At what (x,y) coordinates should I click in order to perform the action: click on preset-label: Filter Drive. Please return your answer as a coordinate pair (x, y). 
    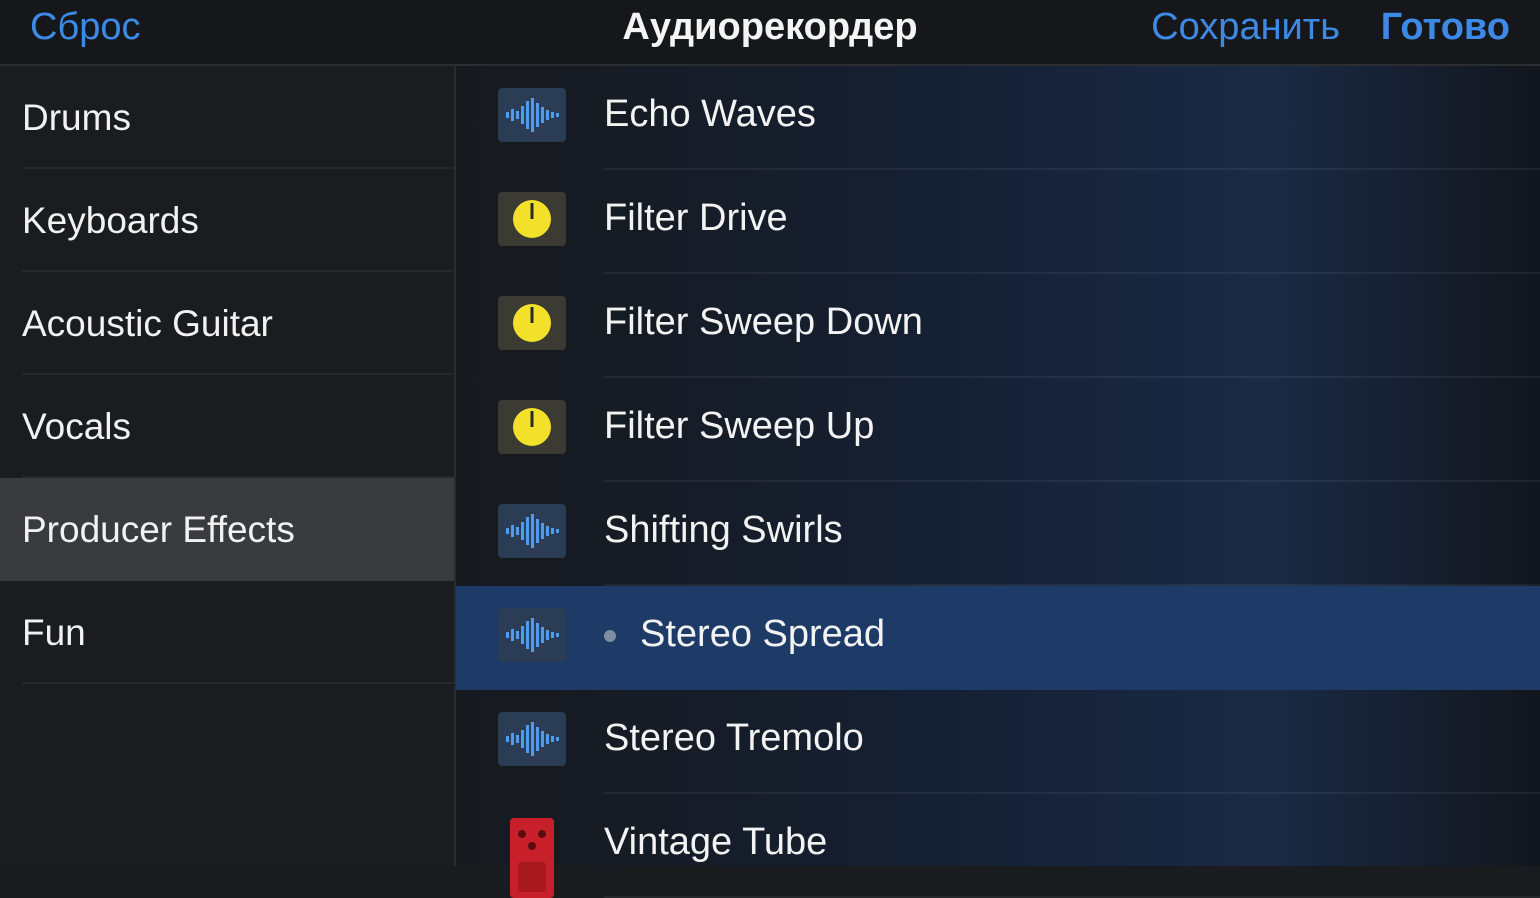
    Looking at the image, I should click on (696, 218).